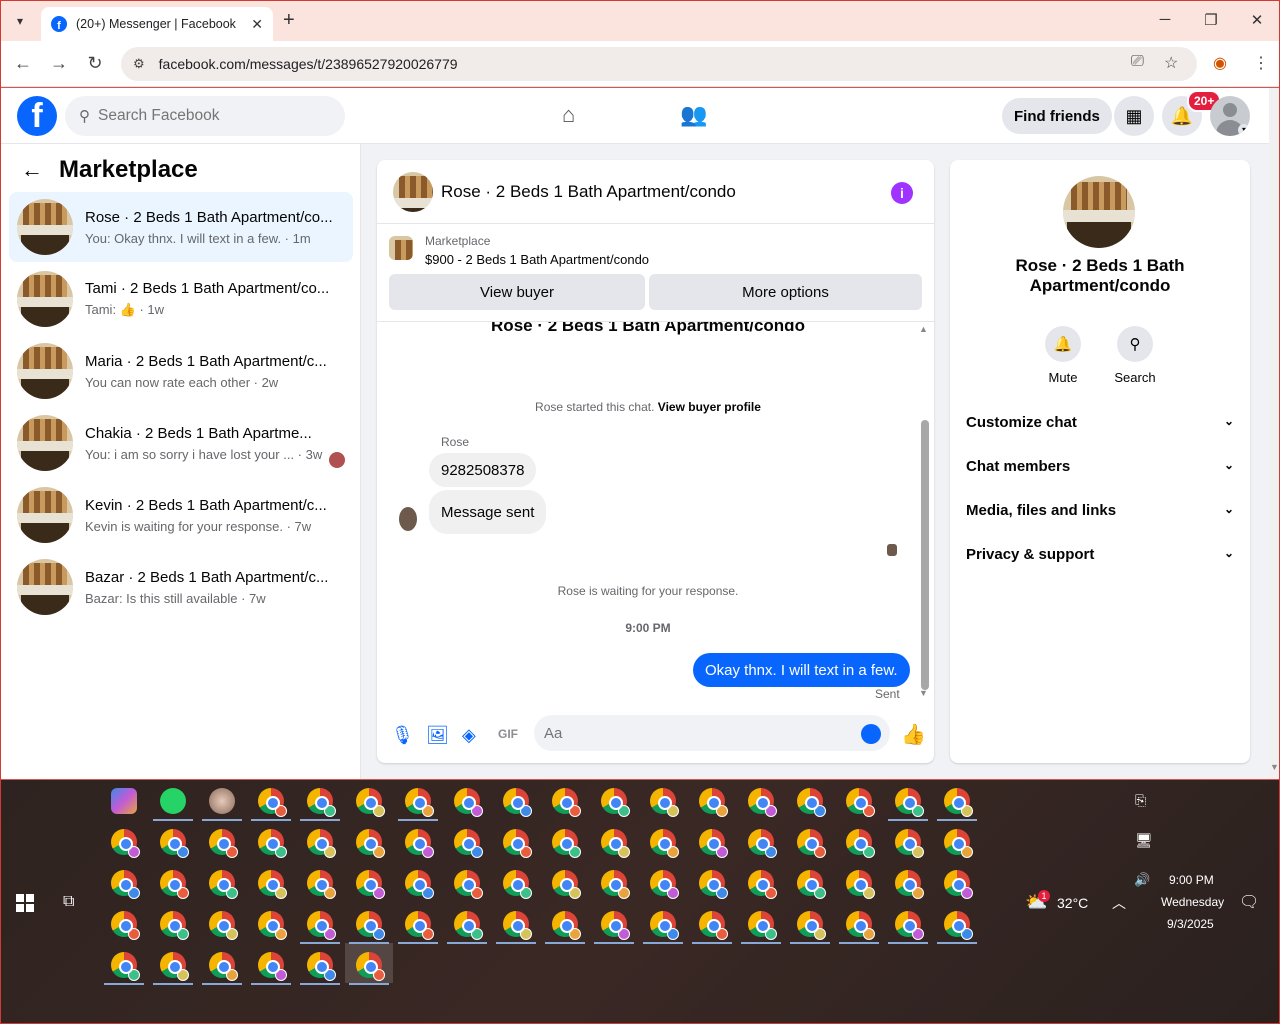  I want to click on restore-icon: ❐, so click(1211, 20).